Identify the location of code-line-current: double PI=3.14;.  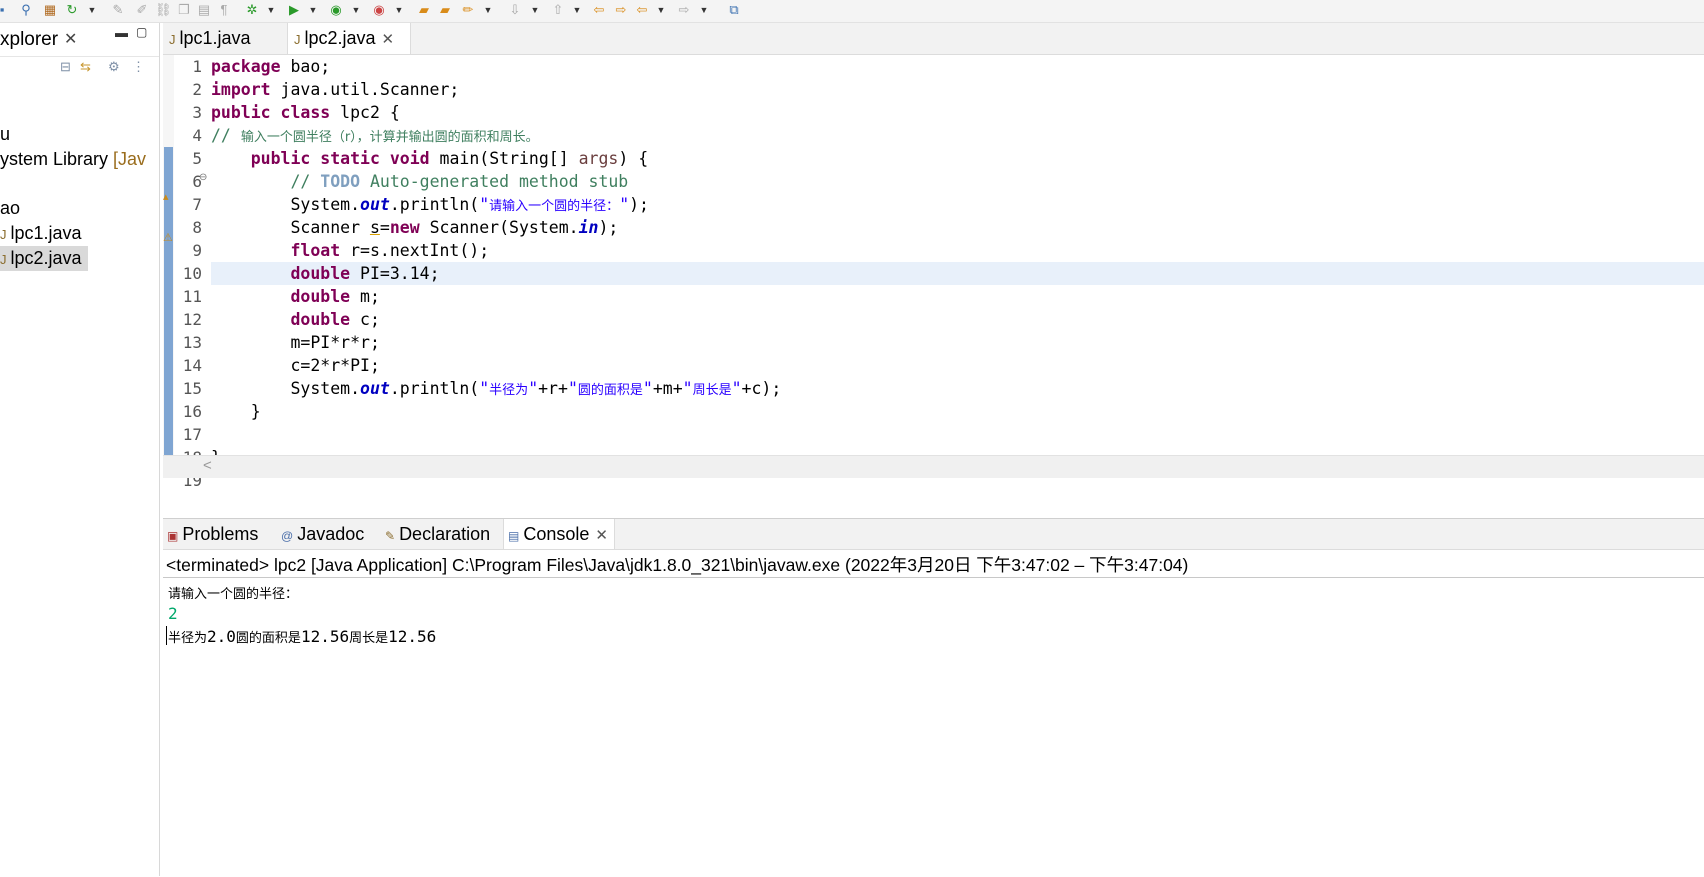
(957, 273).